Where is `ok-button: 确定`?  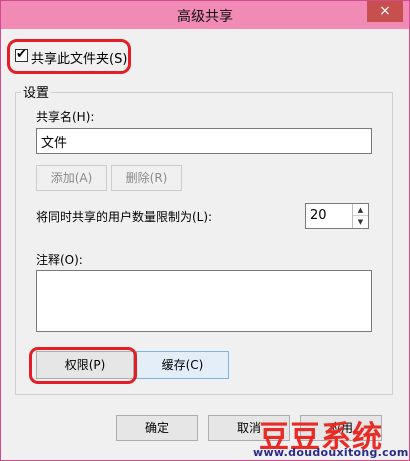
ok-button: 确定 is located at coordinates (157, 428).